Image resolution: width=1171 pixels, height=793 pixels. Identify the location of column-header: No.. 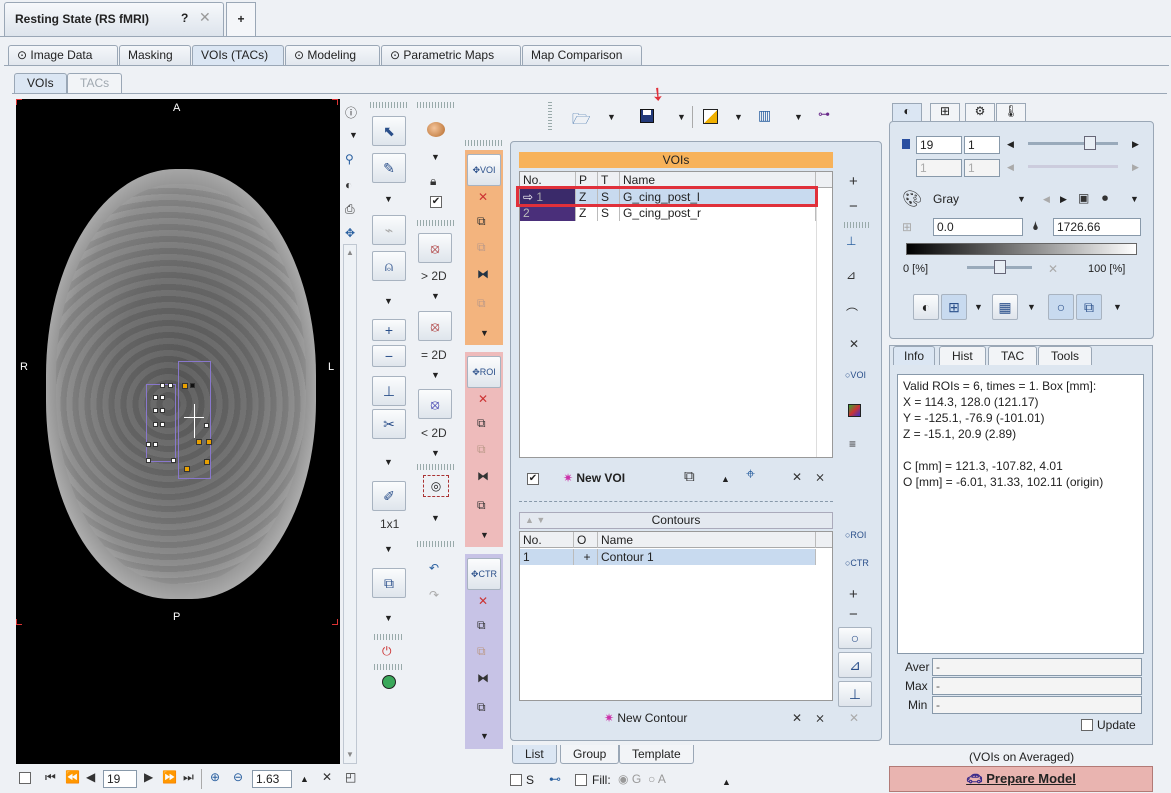
(547, 540).